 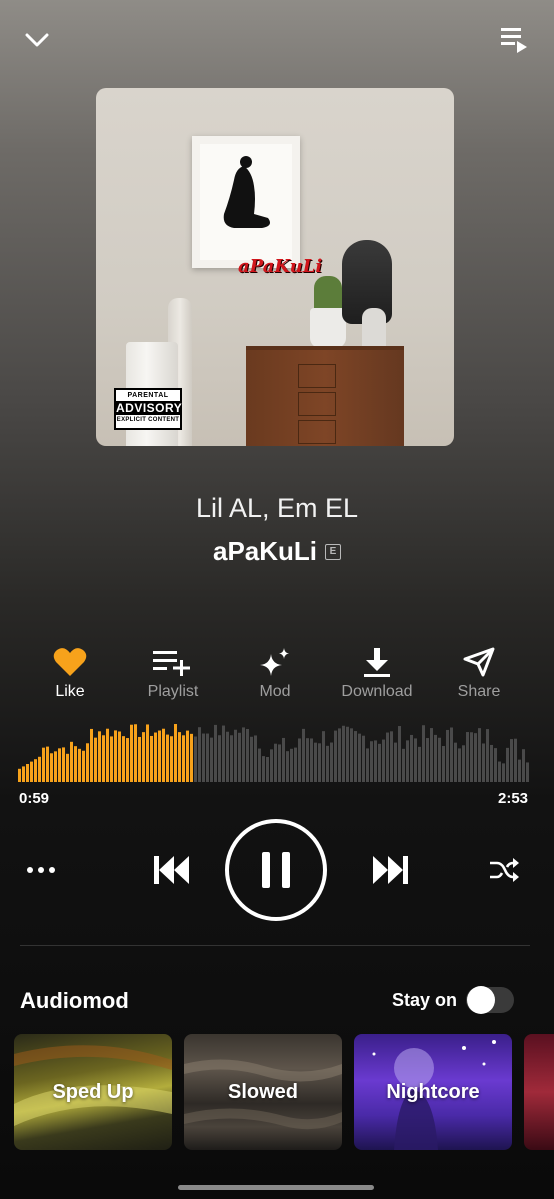 I want to click on mod-card-slowed: Slowed, so click(x=263, y=1092).